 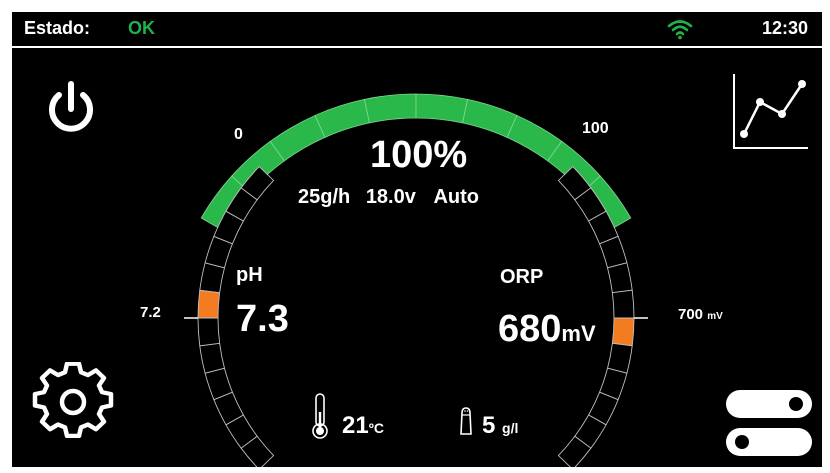 I want to click on temperature-unit: ºC, so click(x=376, y=428).